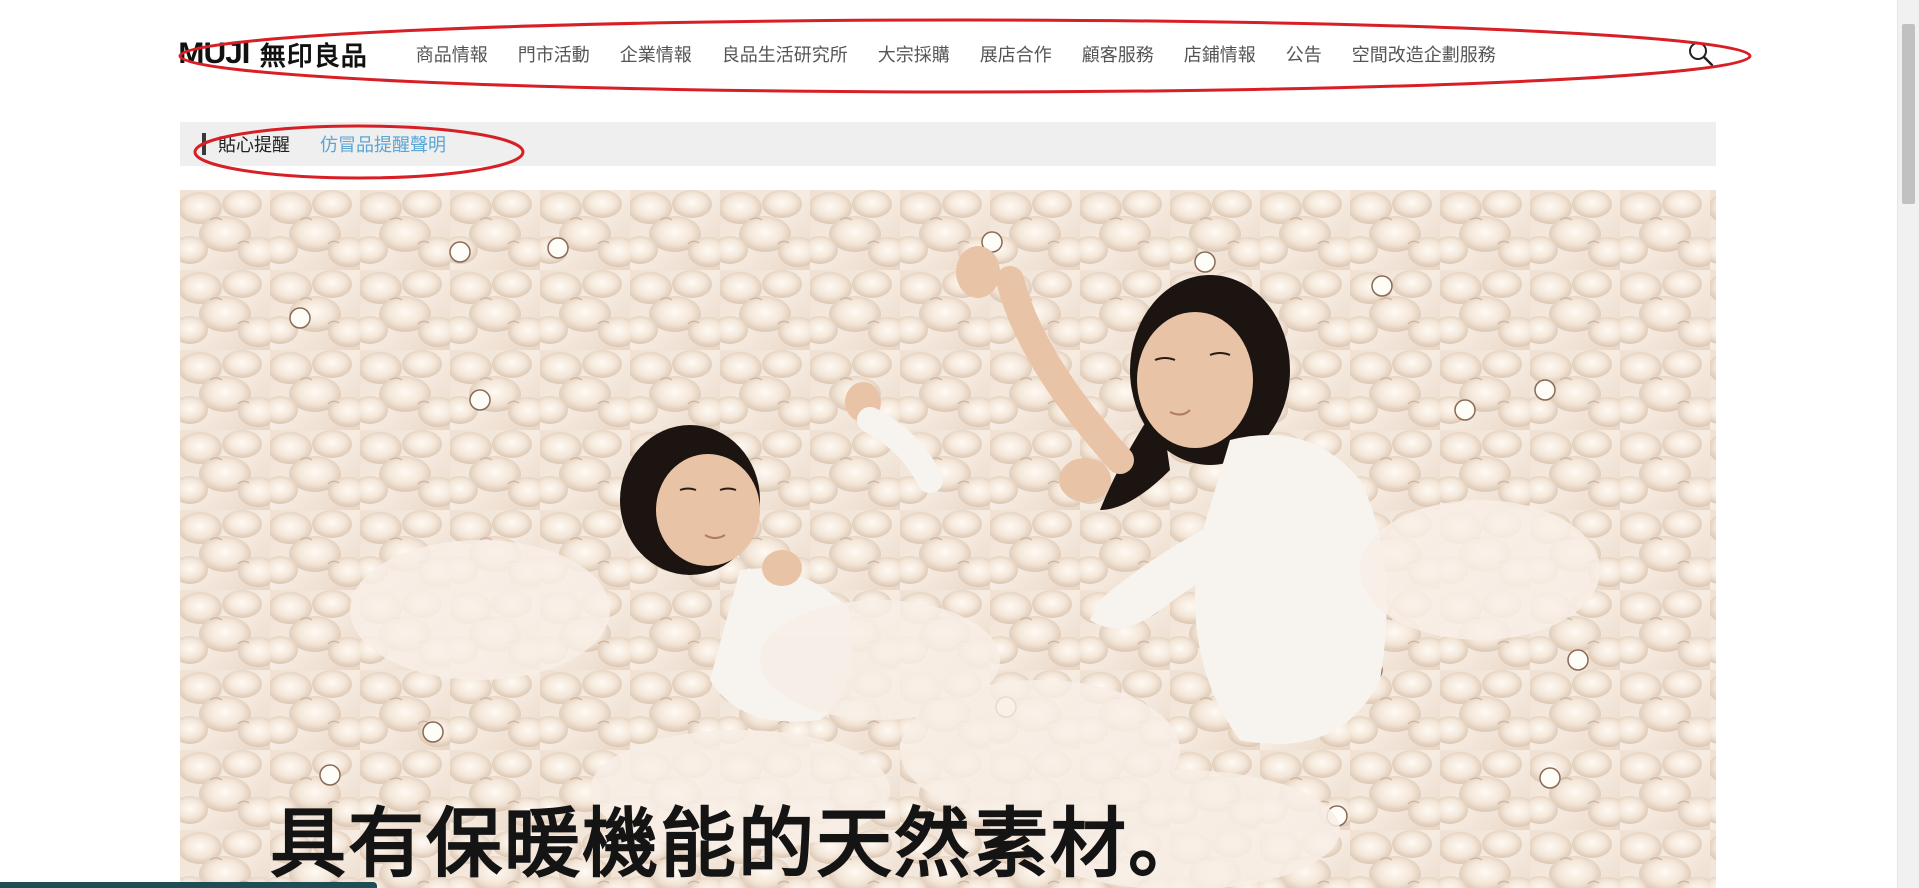  I want to click on nav-item-lifestyle-lab: 良品生活研究所, so click(785, 54).